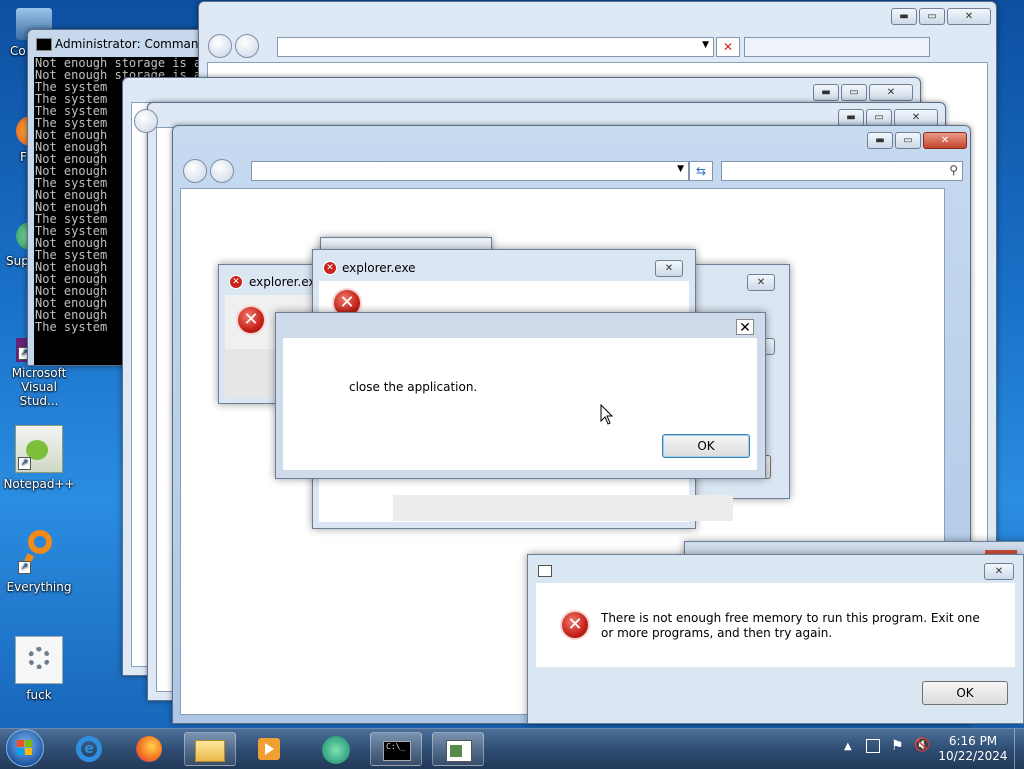 This screenshot has width=1024, height=769. I want to click on desktop-icon-fuck: fuck, so click(39, 669).